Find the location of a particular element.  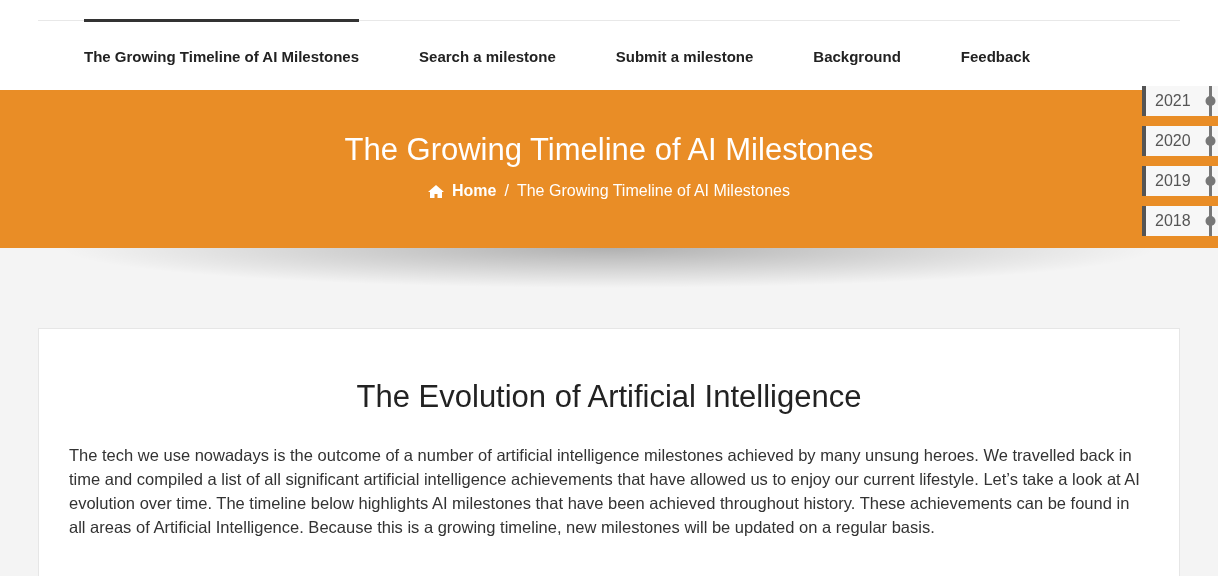

nav-link: Background is located at coordinates (857, 54).